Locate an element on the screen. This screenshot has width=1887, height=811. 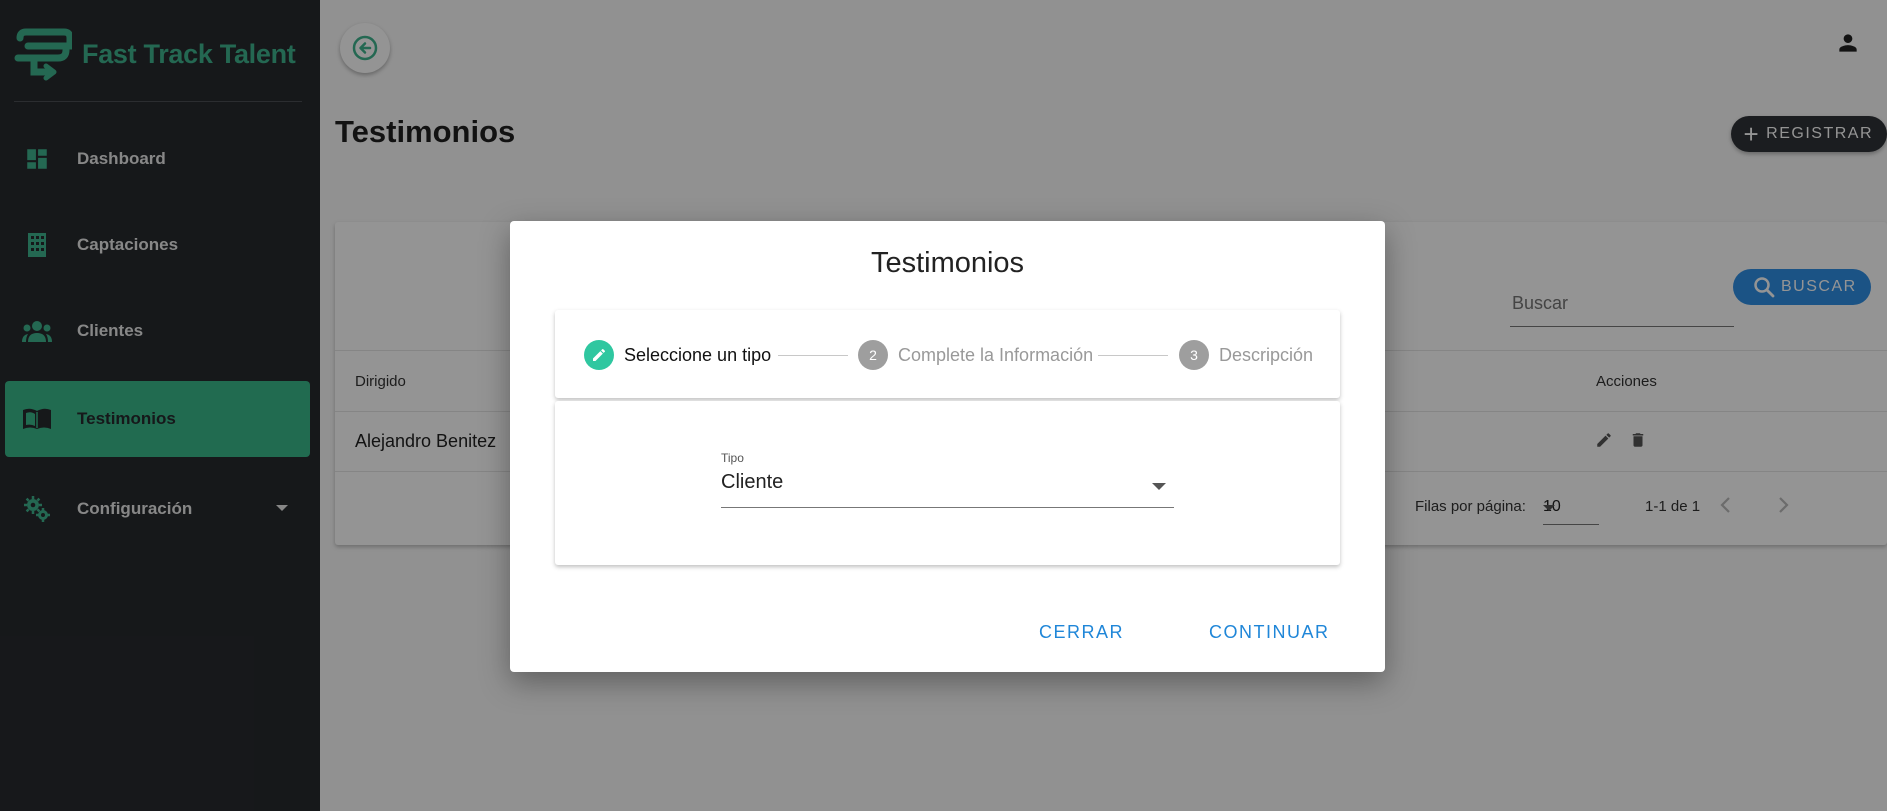
dialog-actions: CERRAR CONTINUAR is located at coordinates (947, 632).